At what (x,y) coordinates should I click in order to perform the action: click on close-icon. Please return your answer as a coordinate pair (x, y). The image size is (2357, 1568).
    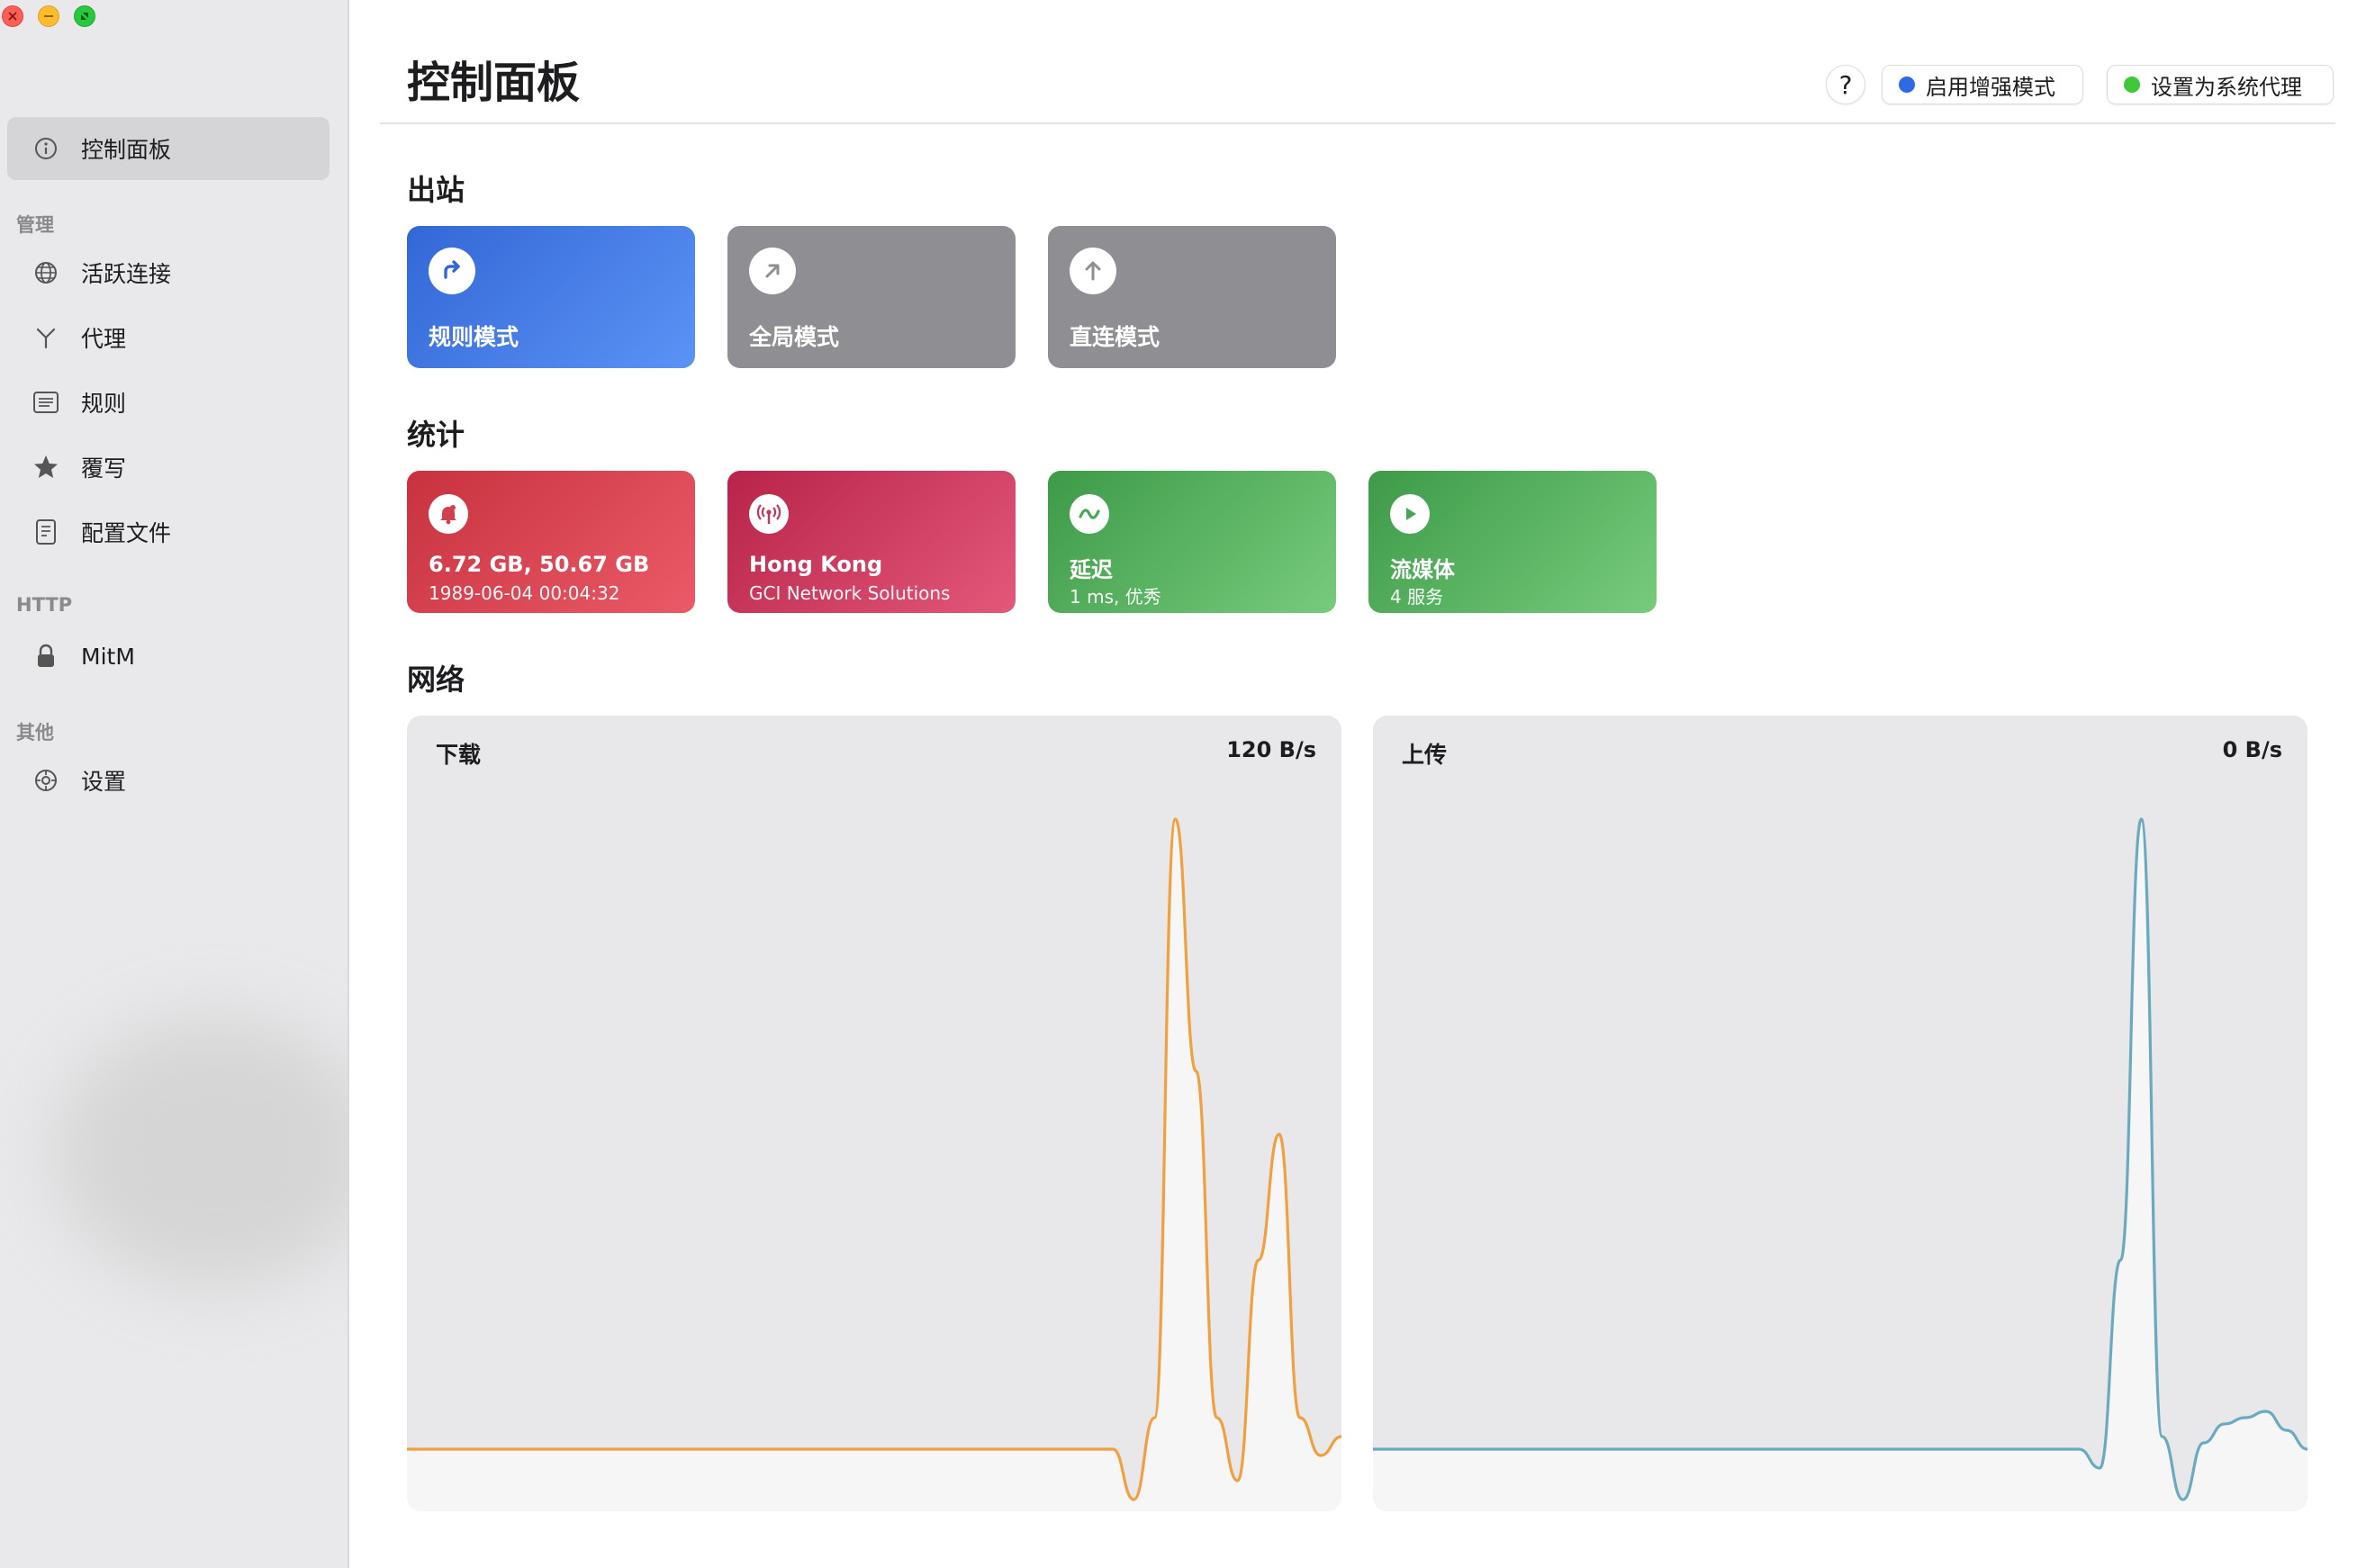
    Looking at the image, I should click on (12, 17).